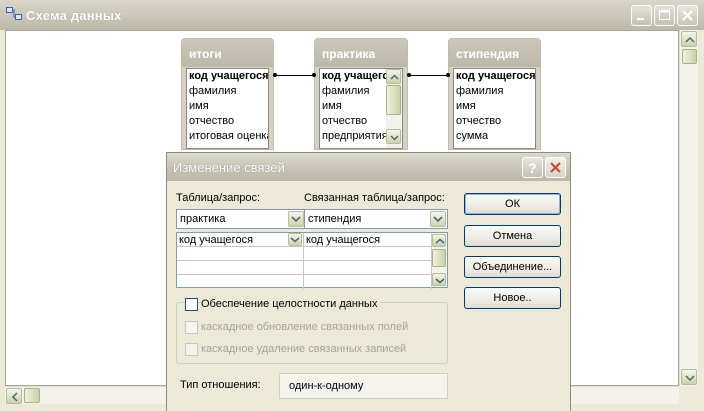 The image size is (704, 411). I want to click on field-item: итоговая оценка, so click(227, 136).